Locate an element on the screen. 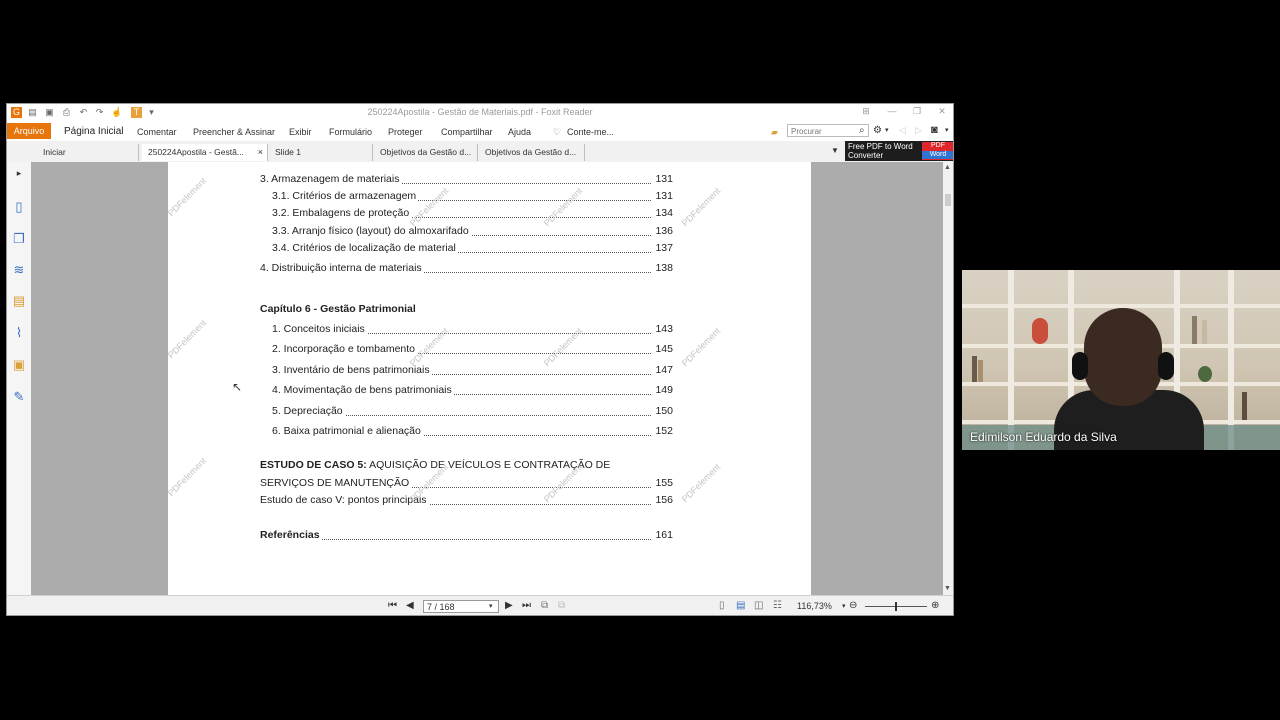  settings-dropdown-icon: ▾ is located at coordinates (887, 130).